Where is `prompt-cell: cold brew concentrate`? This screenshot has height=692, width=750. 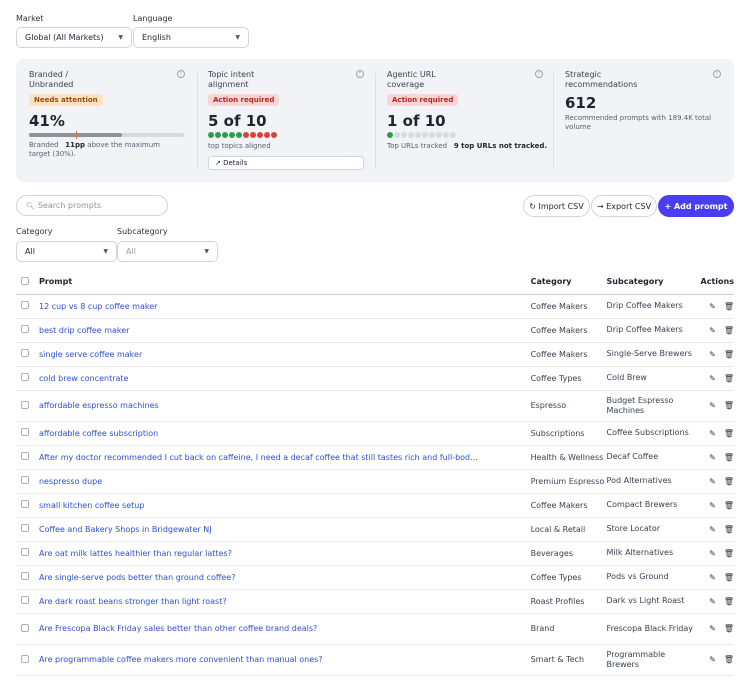
prompt-cell: cold brew concentrate is located at coordinates (284, 378).